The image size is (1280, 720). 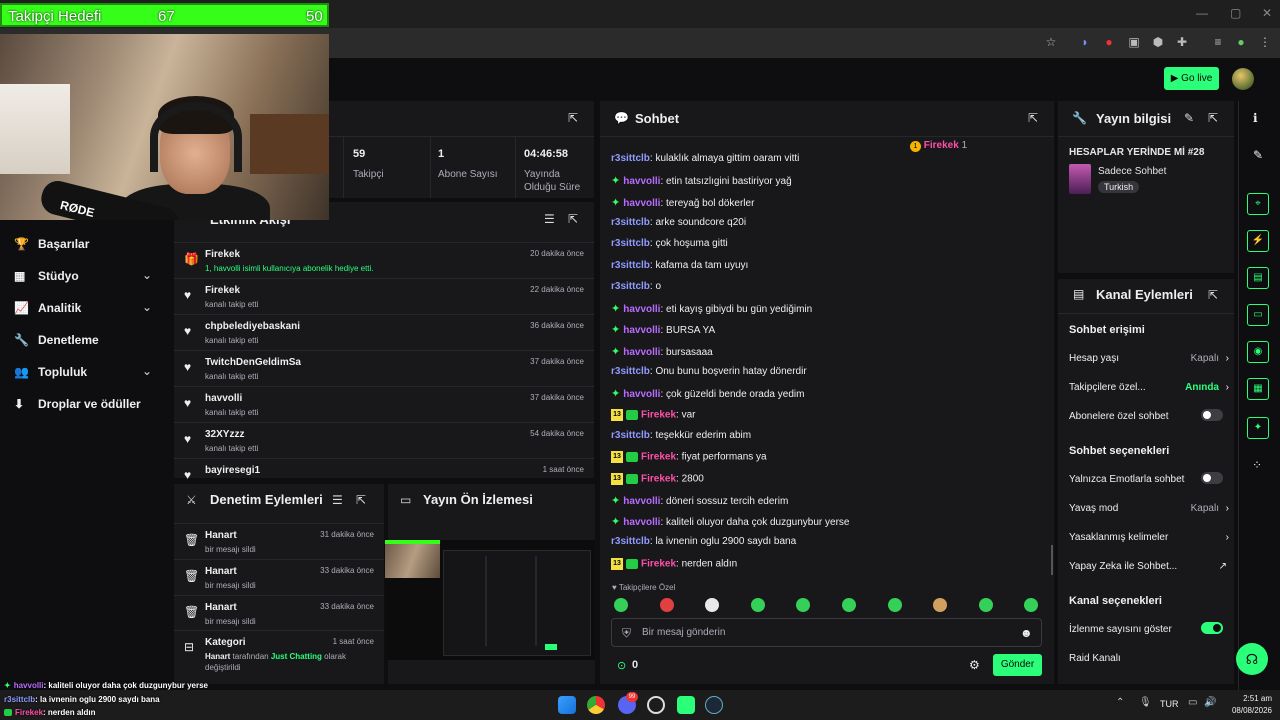 What do you see at coordinates (1212, 478) in the screenshot?
I see `emote-only-toggle` at bounding box center [1212, 478].